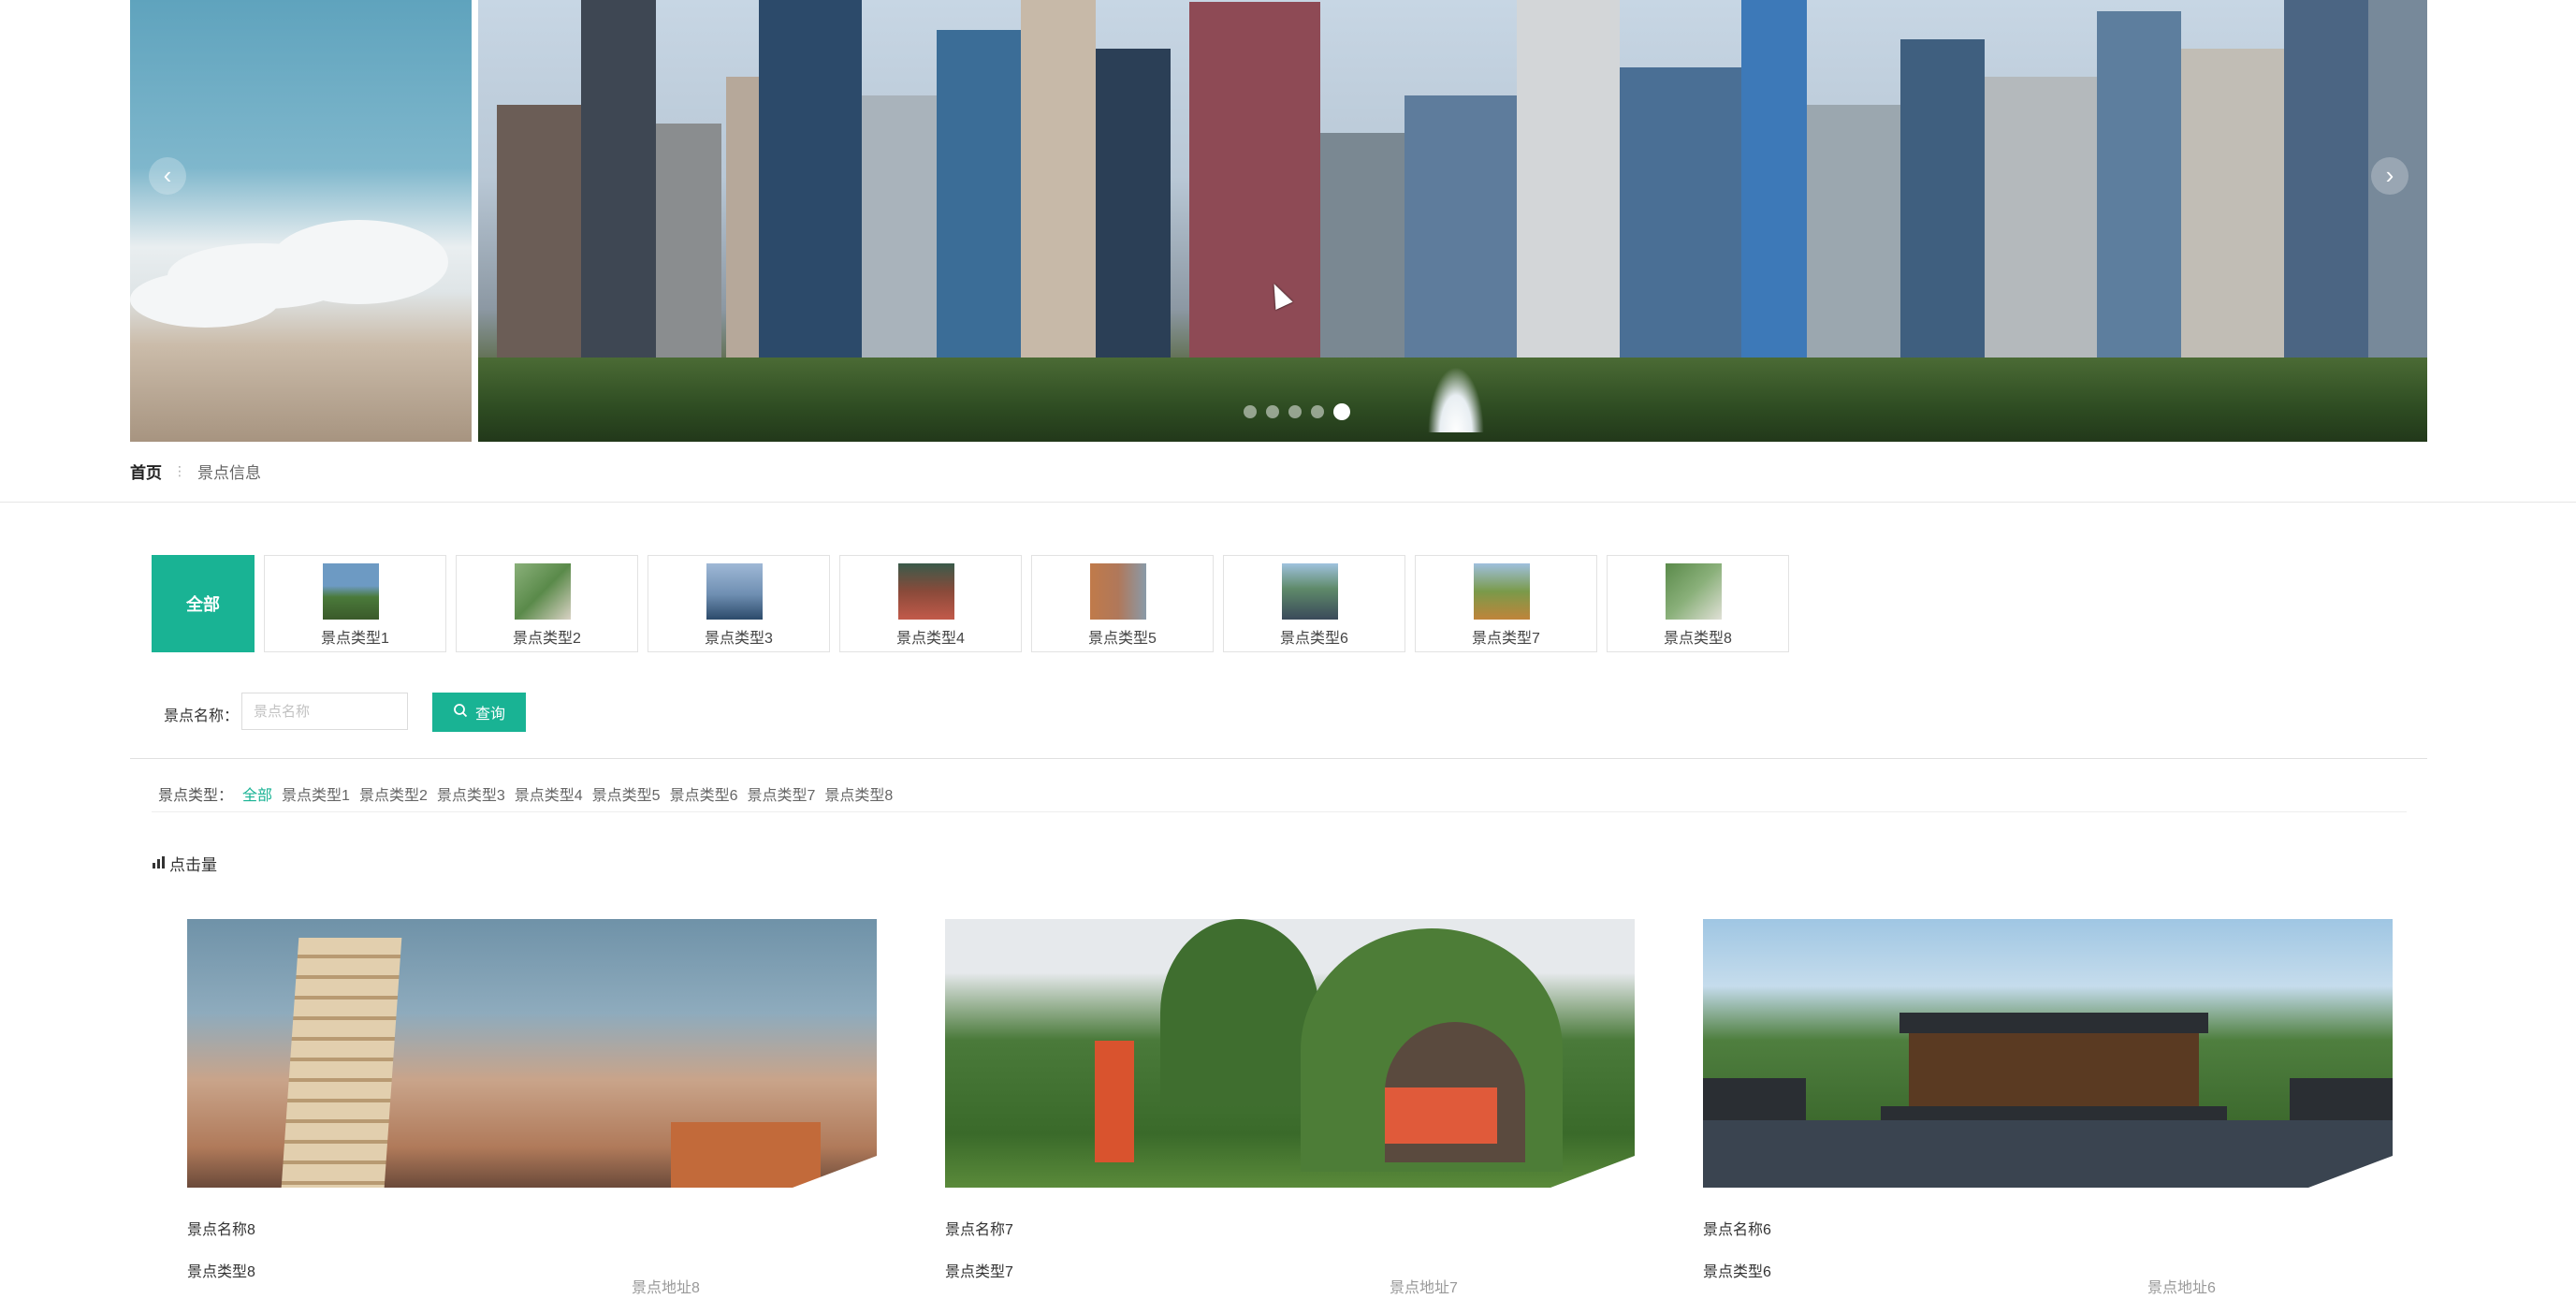 This screenshot has width=2576, height=1299. I want to click on attraction-card: 景点名称6 景点类型6 景点地址6, so click(2048, 1107).